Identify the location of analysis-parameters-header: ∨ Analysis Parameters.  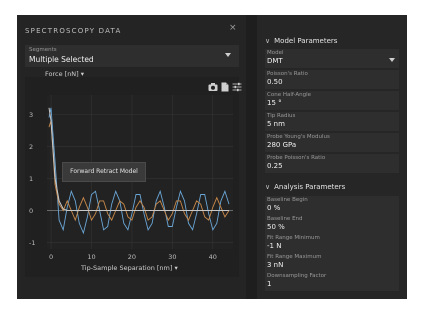
(305, 187).